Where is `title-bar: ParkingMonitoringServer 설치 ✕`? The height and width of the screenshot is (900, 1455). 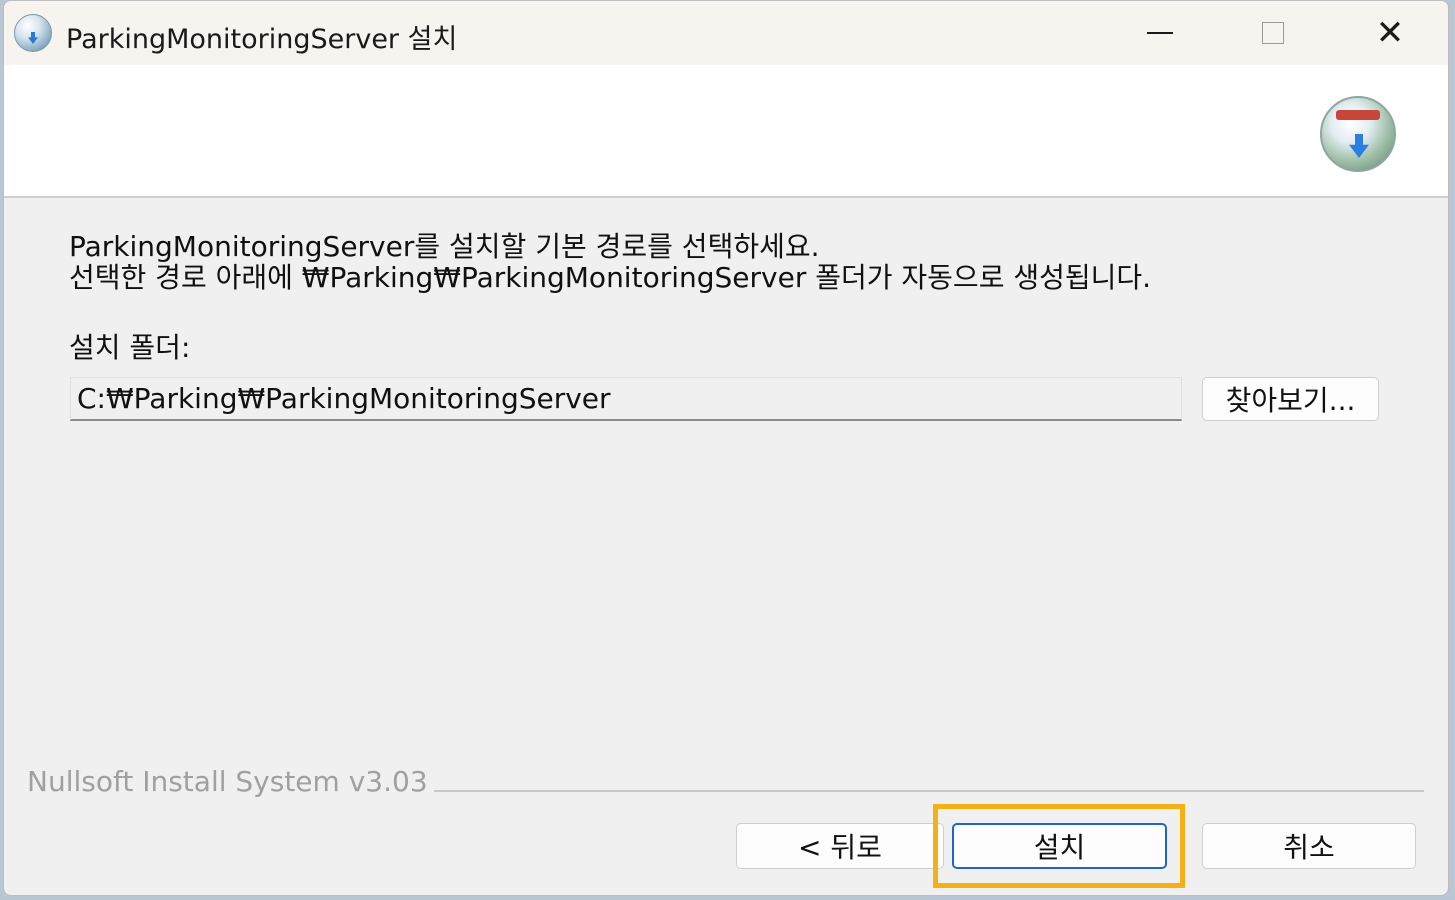 title-bar: ParkingMonitoringServer 설치 ✕ is located at coordinates (726, 33).